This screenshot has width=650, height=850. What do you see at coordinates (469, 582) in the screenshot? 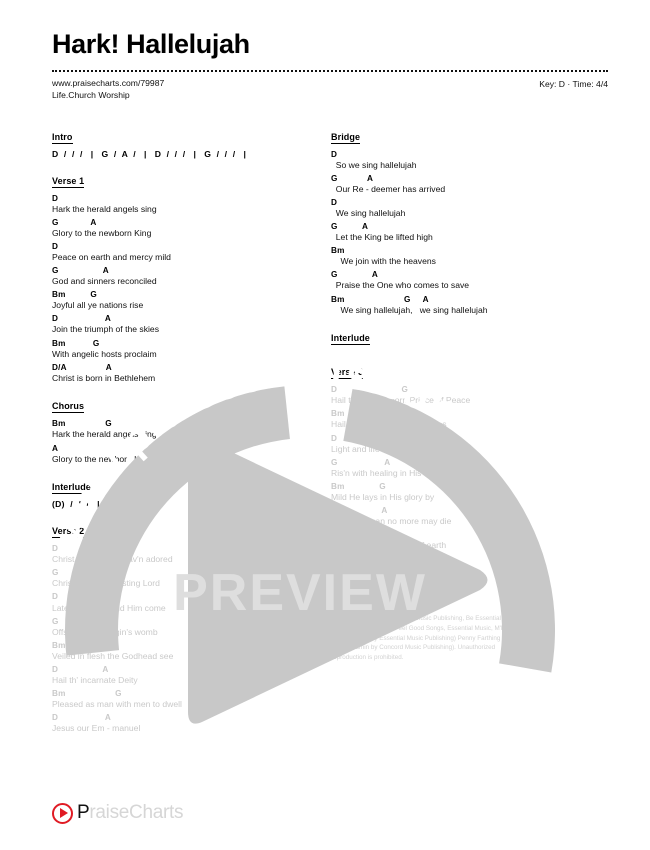
I see `chord-line` at bounding box center [469, 582].